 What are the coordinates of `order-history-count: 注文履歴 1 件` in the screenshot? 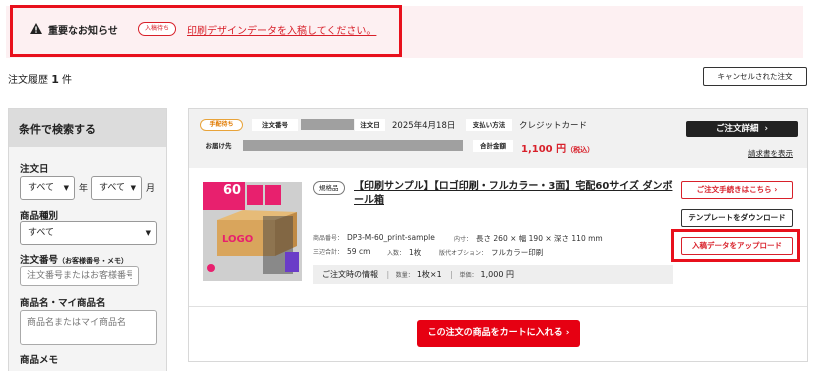 It's located at (40, 78).